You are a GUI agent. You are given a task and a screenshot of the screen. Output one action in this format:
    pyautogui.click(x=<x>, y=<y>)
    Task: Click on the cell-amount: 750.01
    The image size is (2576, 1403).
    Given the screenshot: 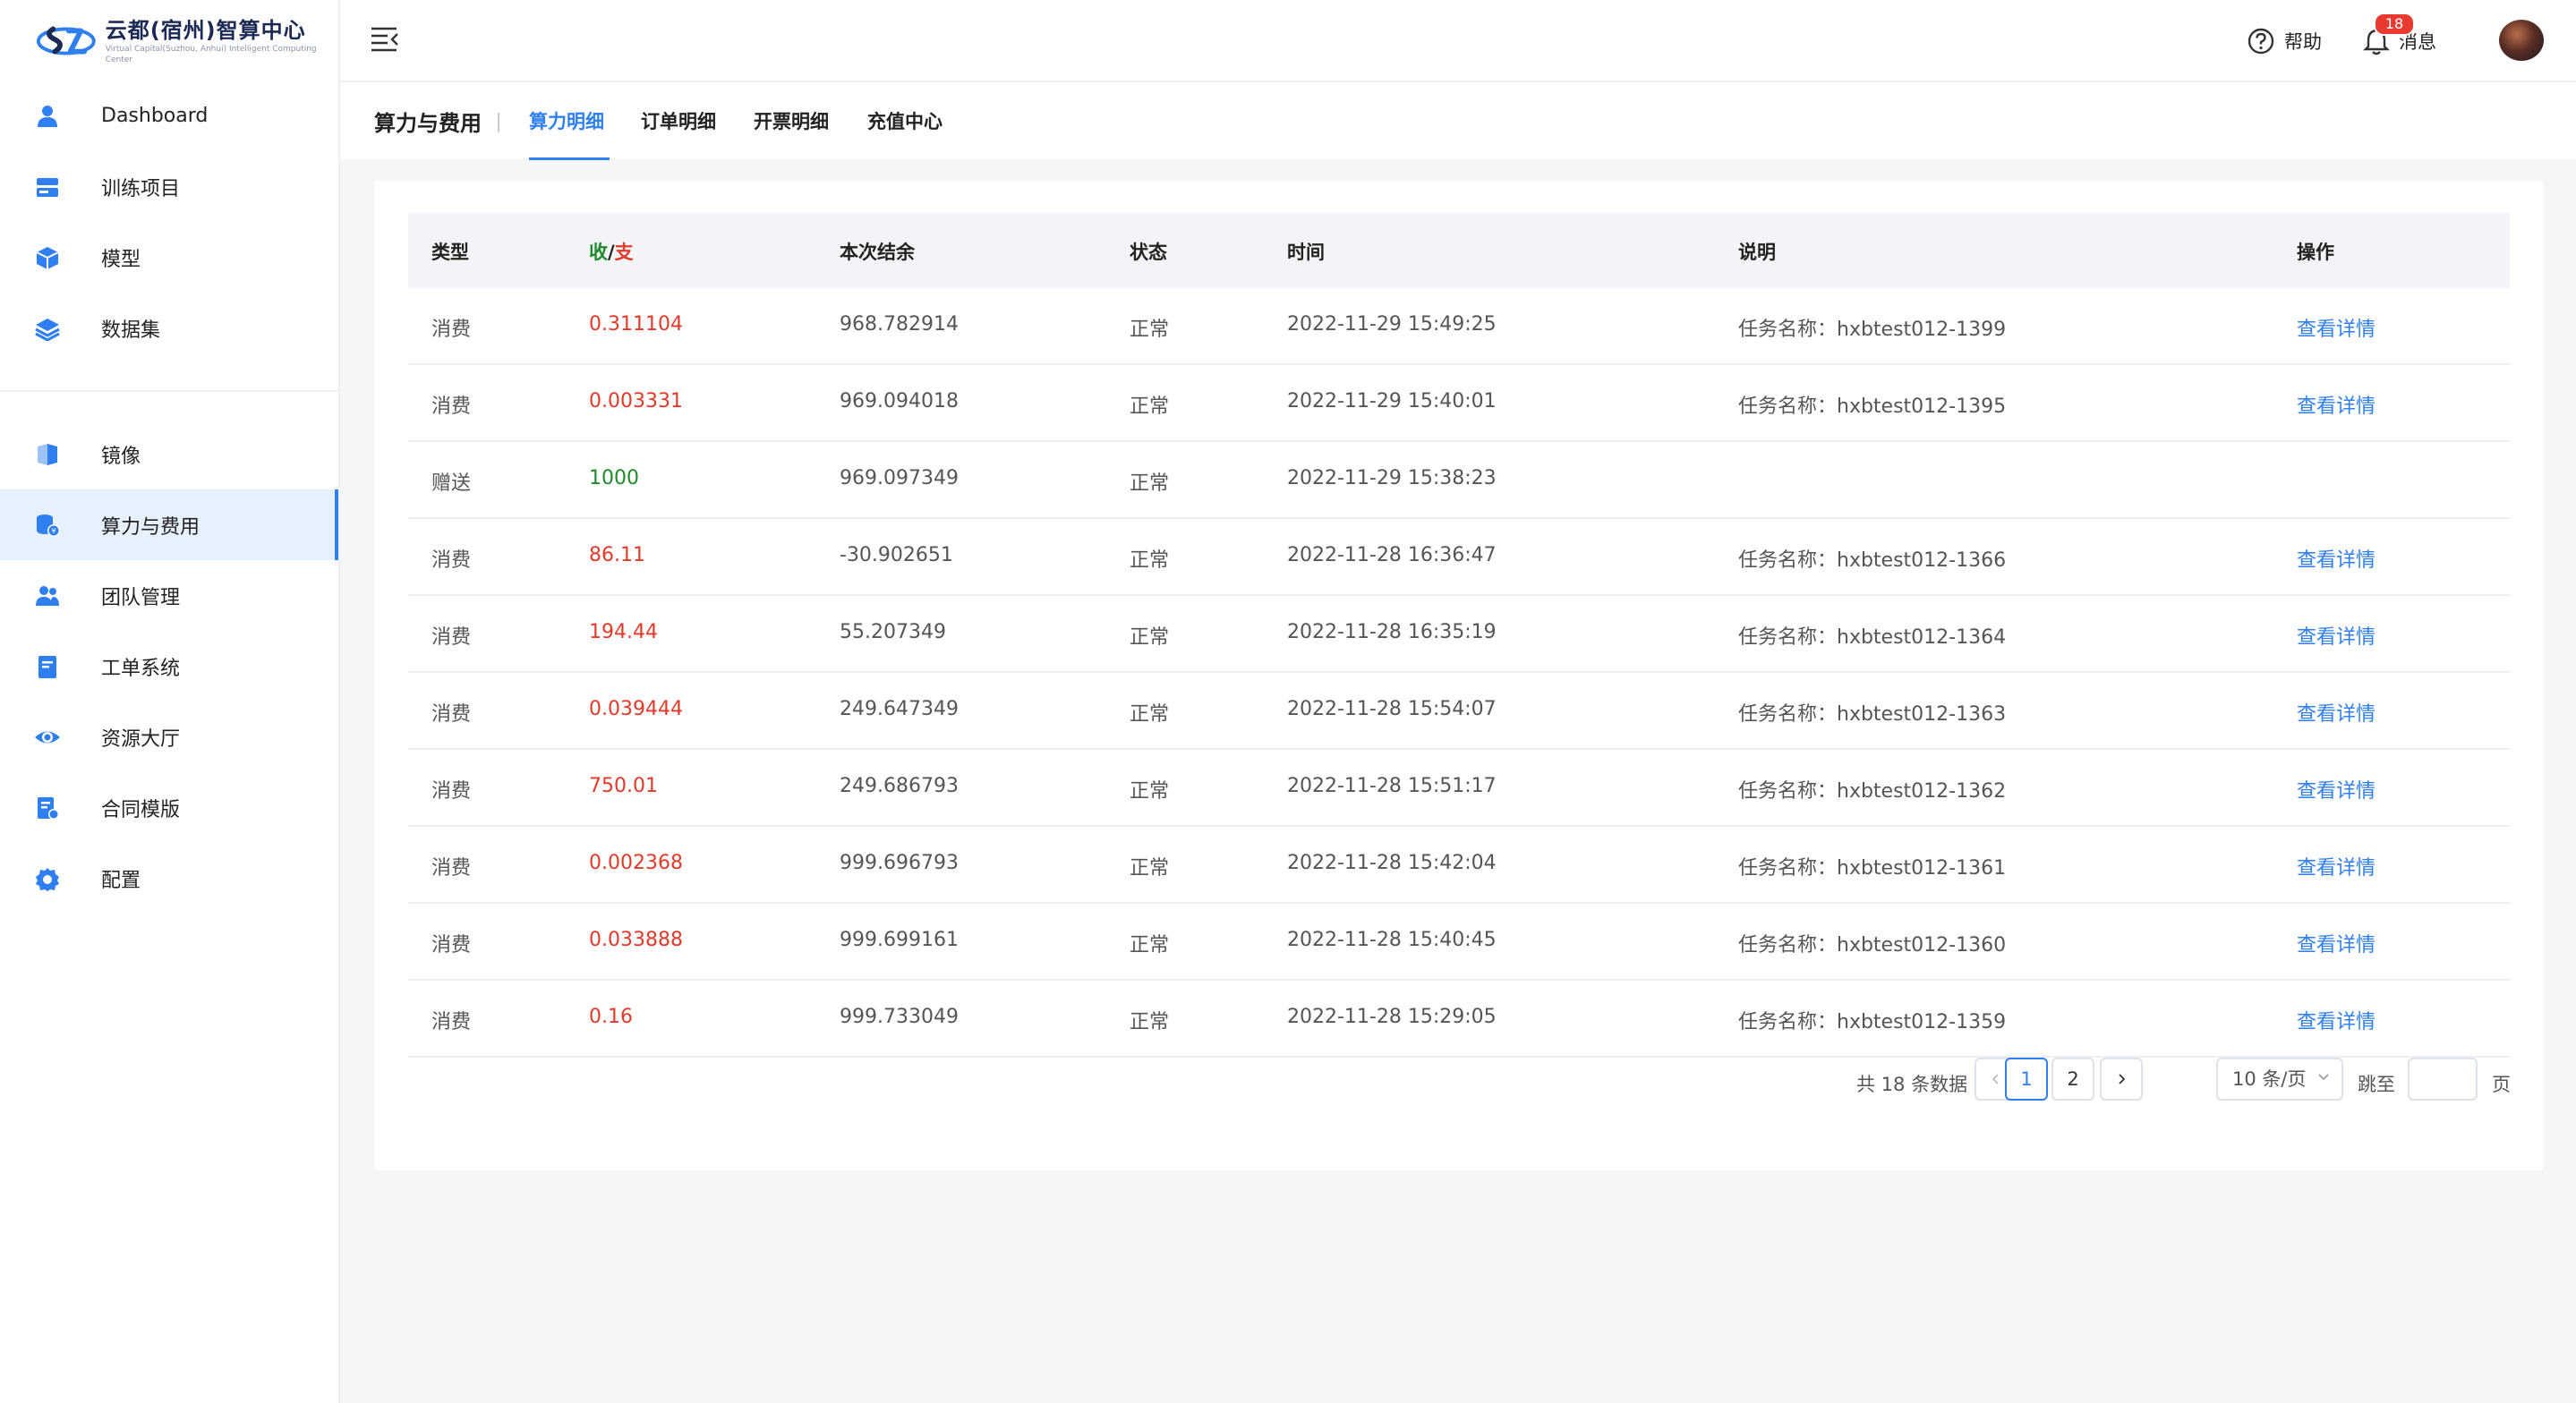 What is the action you would take?
    pyautogui.click(x=623, y=786)
    